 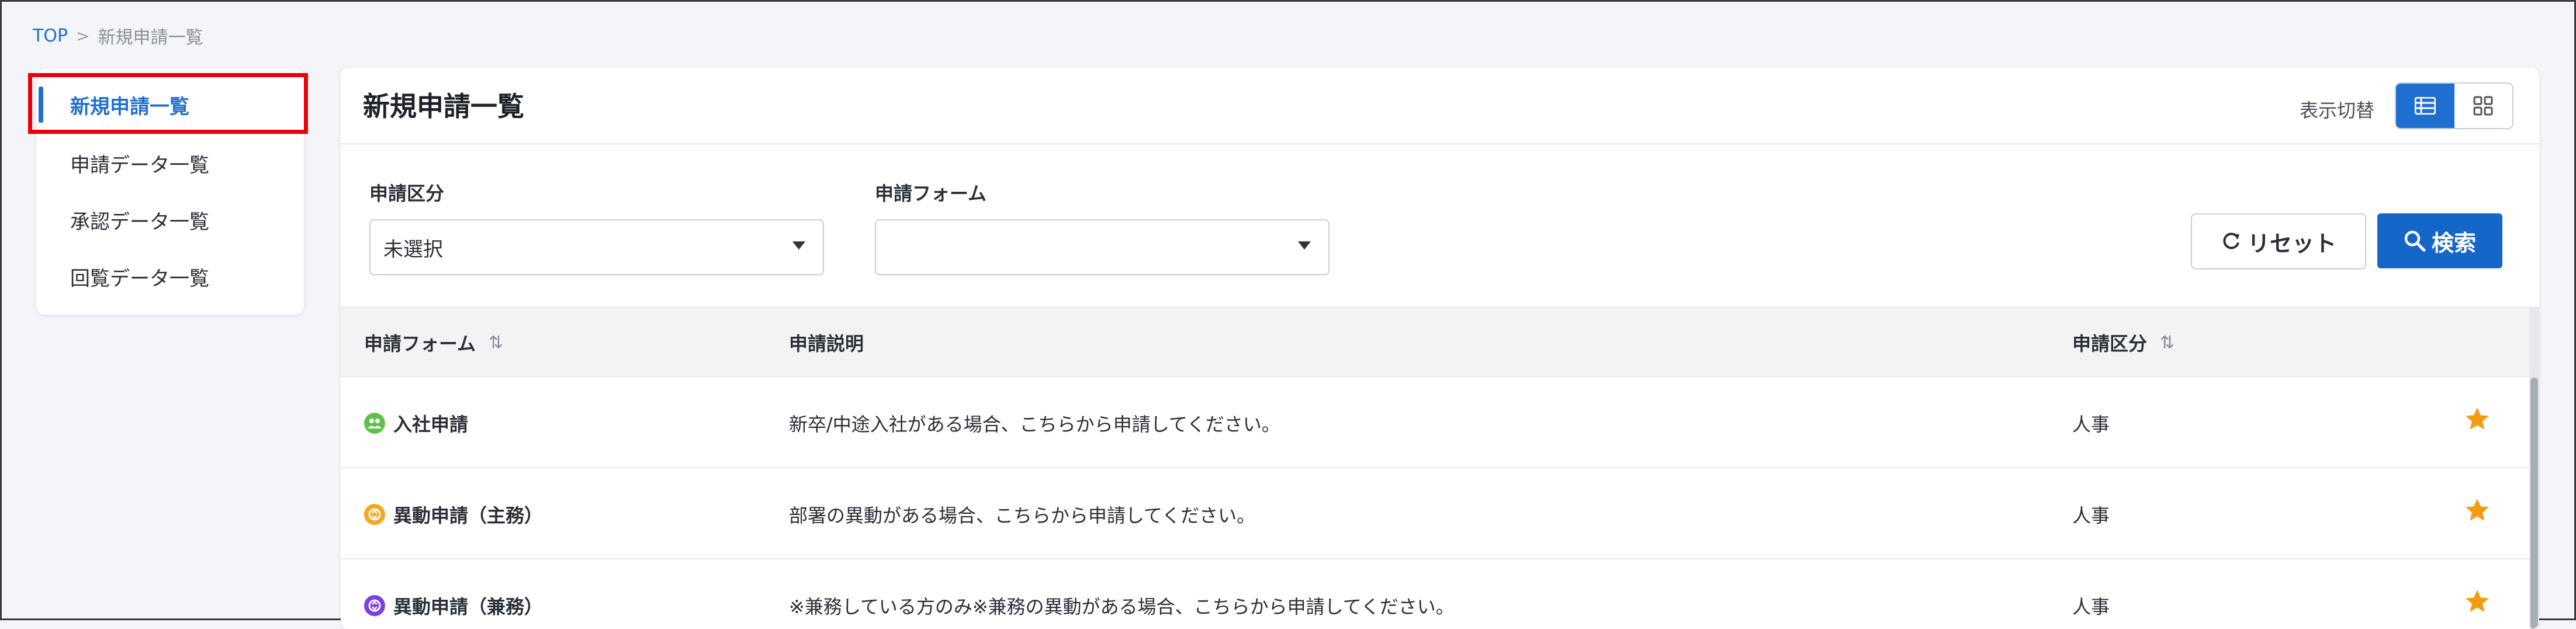 I want to click on column-header-label: 申請区分, so click(x=2110, y=344).